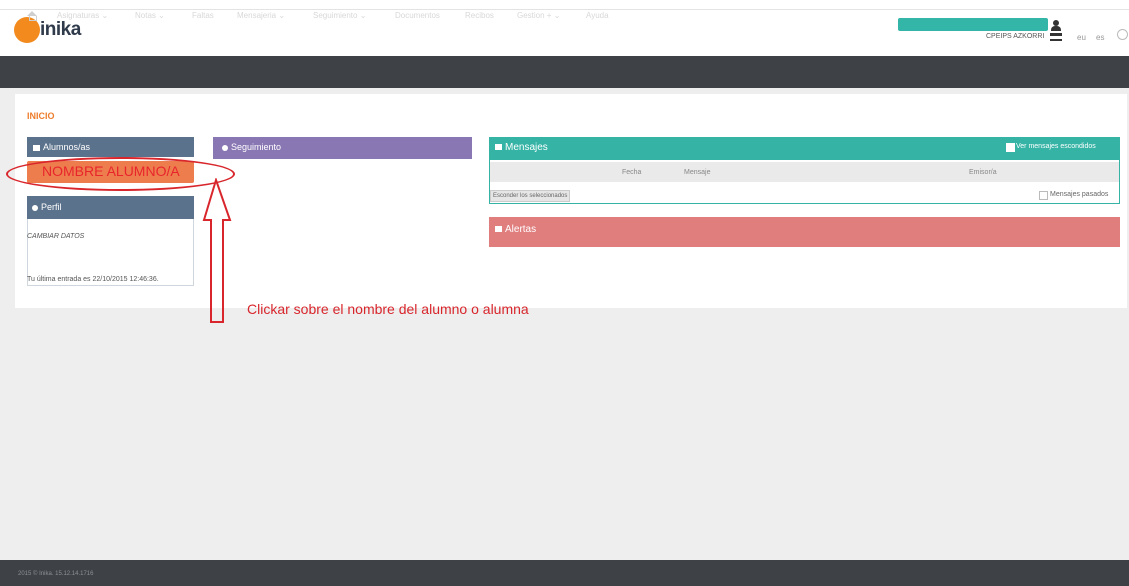  I want to click on hide-selected-button: Esconder los seleccionados, so click(530, 196).